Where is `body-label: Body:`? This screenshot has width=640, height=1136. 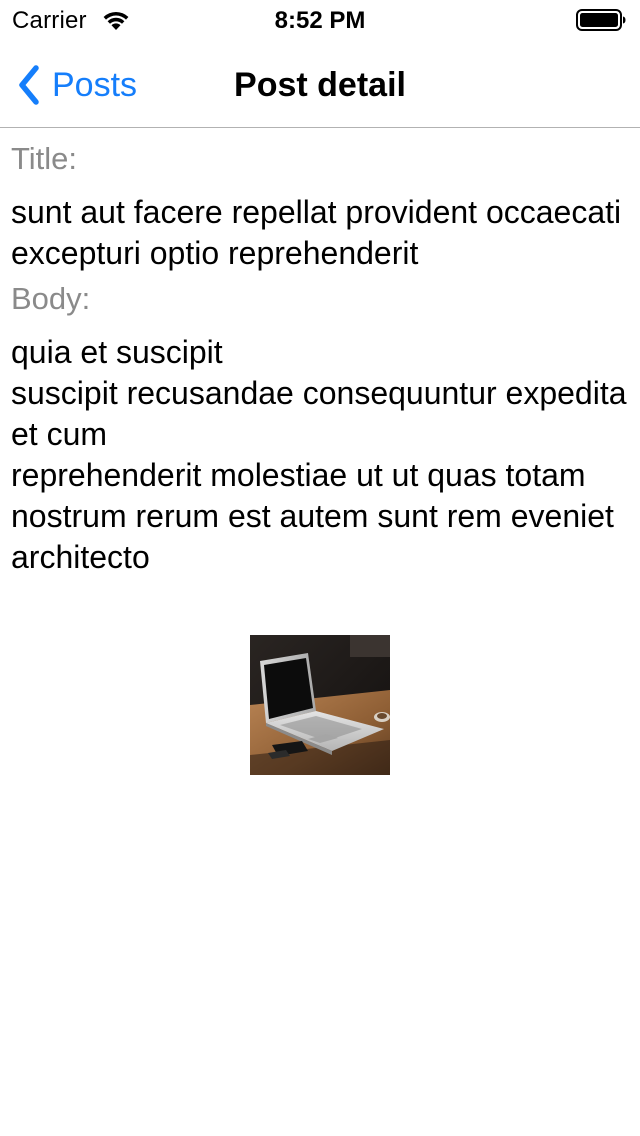 body-label: Body: is located at coordinates (51, 298).